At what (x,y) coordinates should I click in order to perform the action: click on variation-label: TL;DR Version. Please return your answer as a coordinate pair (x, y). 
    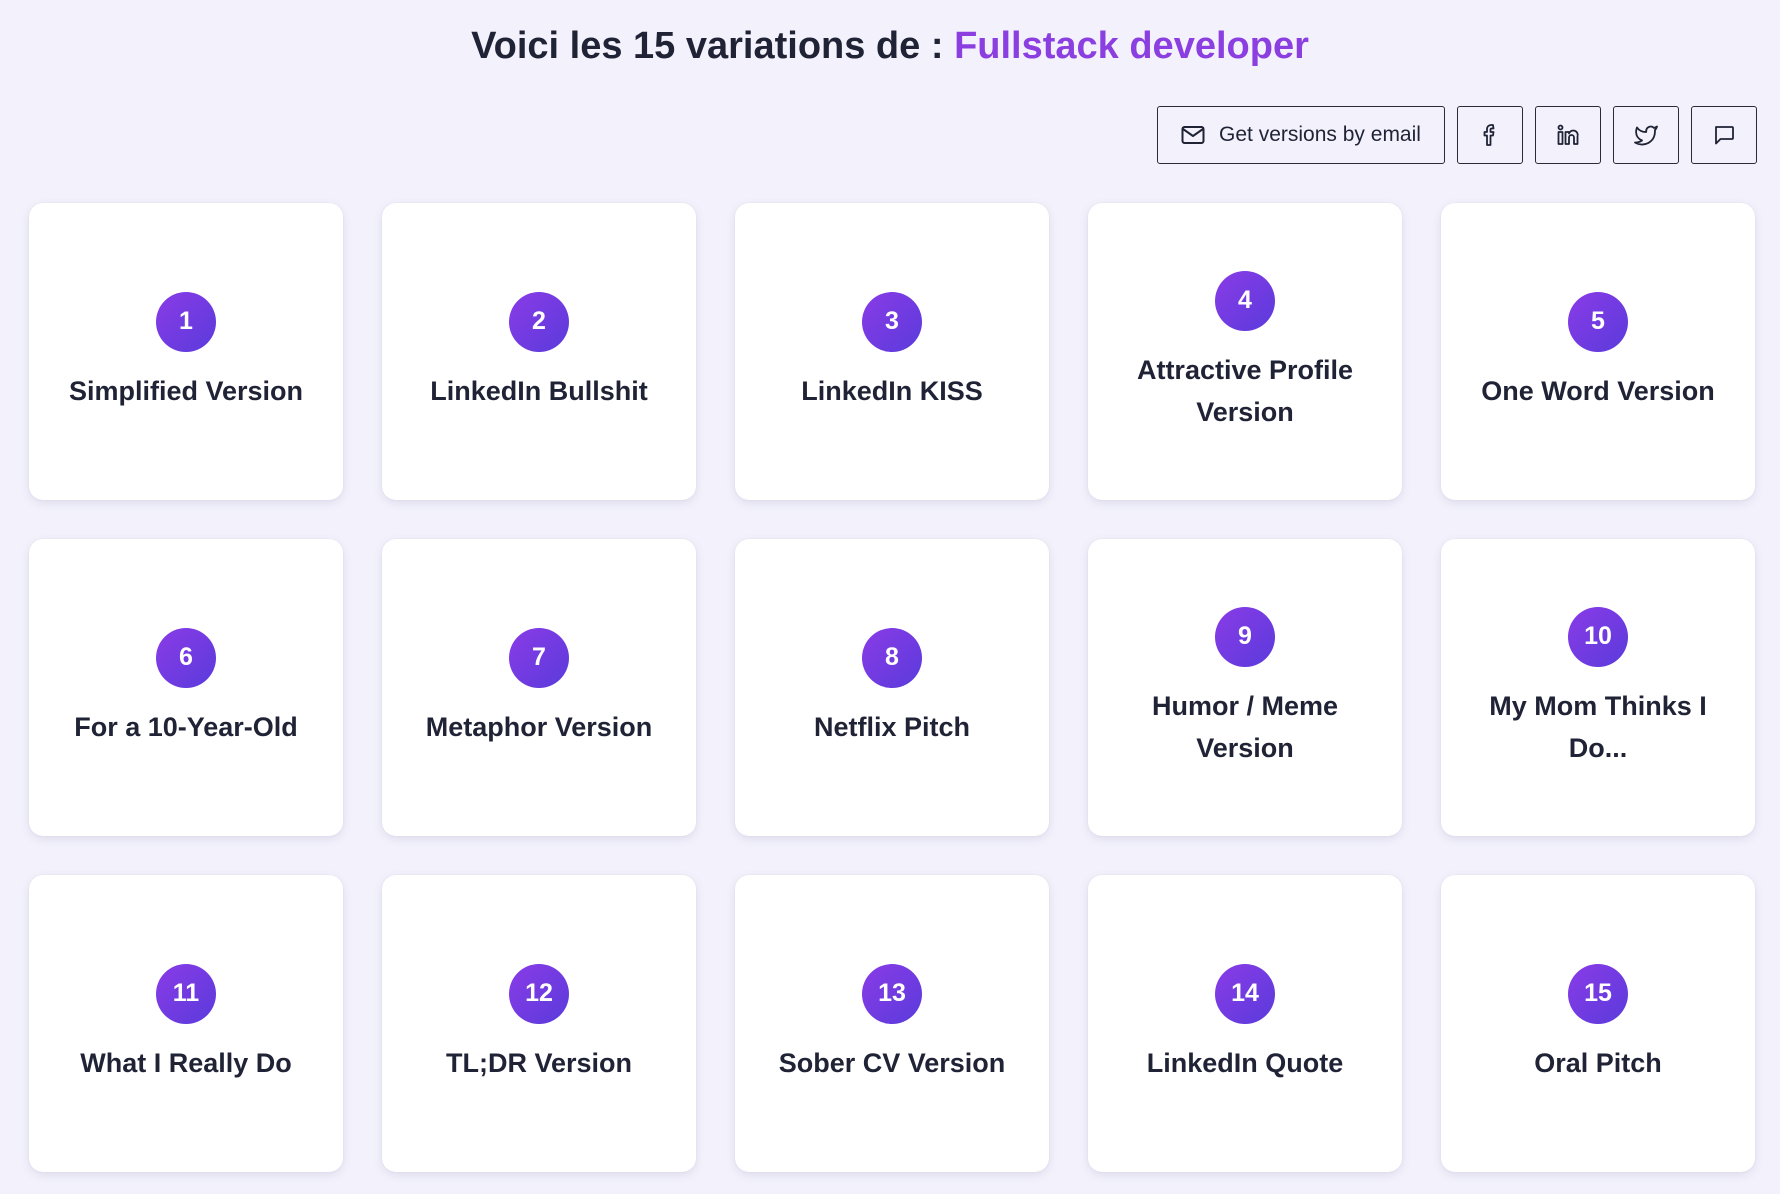
    Looking at the image, I should click on (539, 1062).